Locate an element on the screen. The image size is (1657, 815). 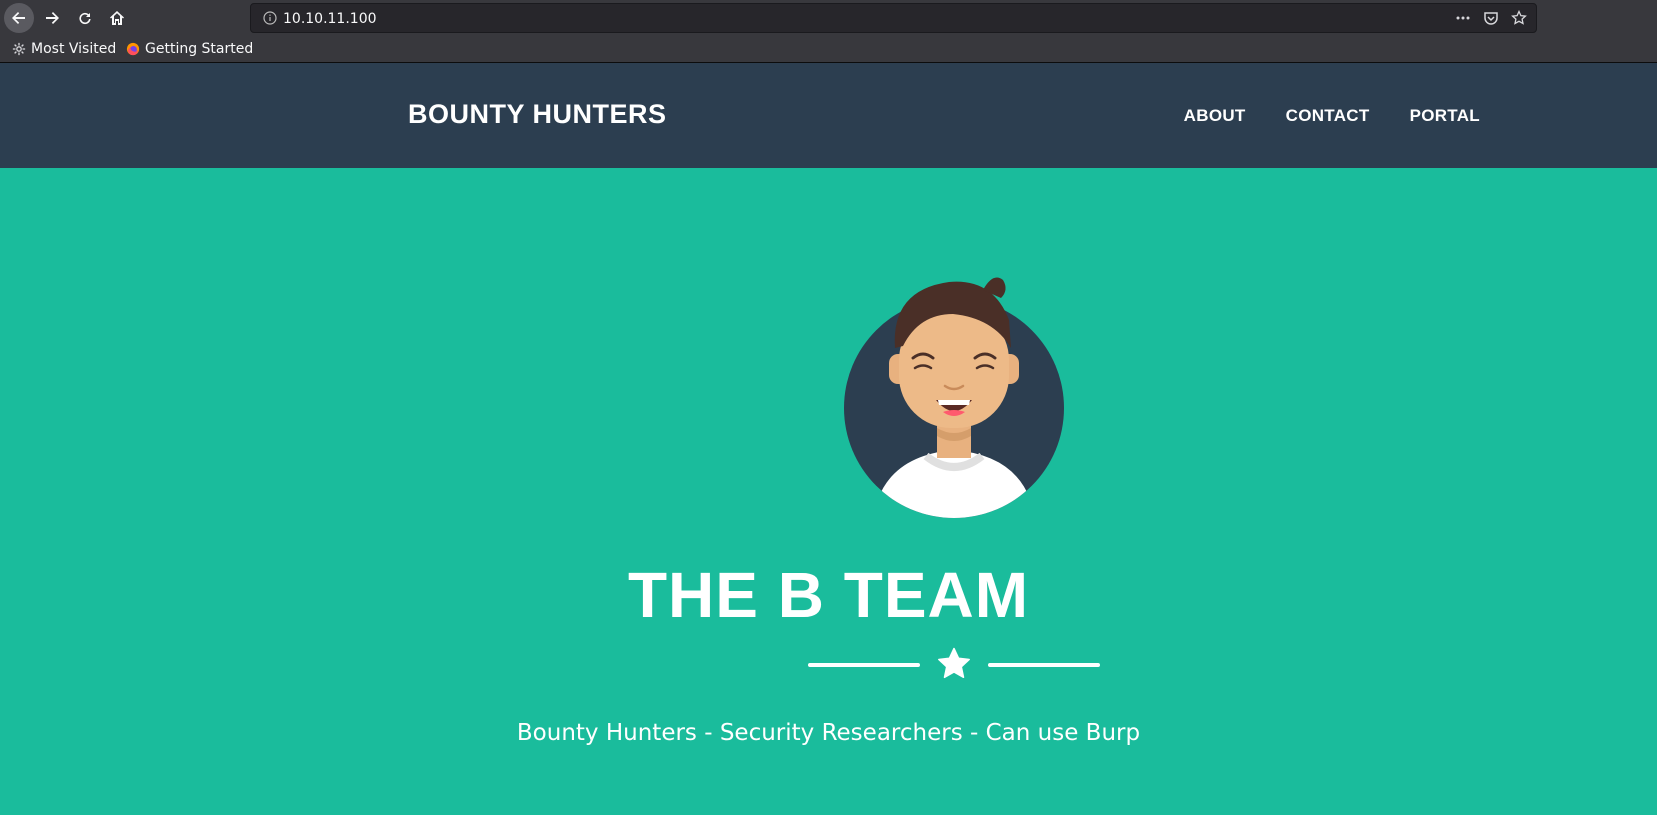
arrow-right-icon is located at coordinates (52, 18).